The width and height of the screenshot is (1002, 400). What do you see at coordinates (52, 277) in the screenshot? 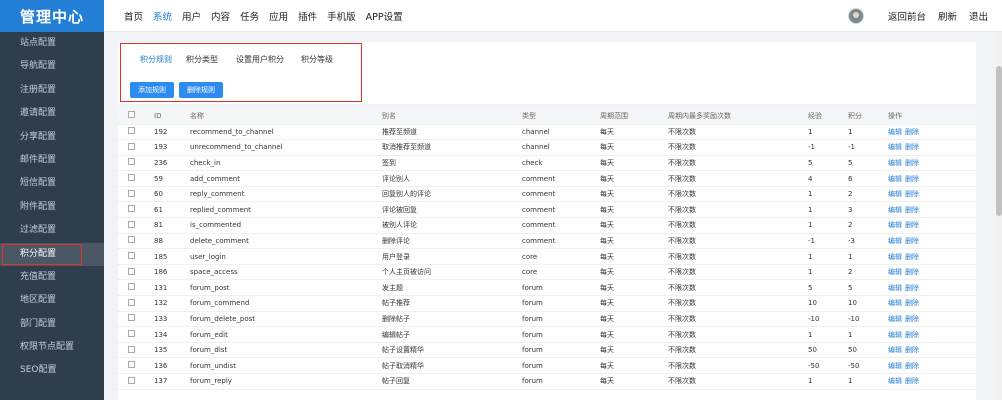
I see `sidebar-item: 充值配置` at bounding box center [52, 277].